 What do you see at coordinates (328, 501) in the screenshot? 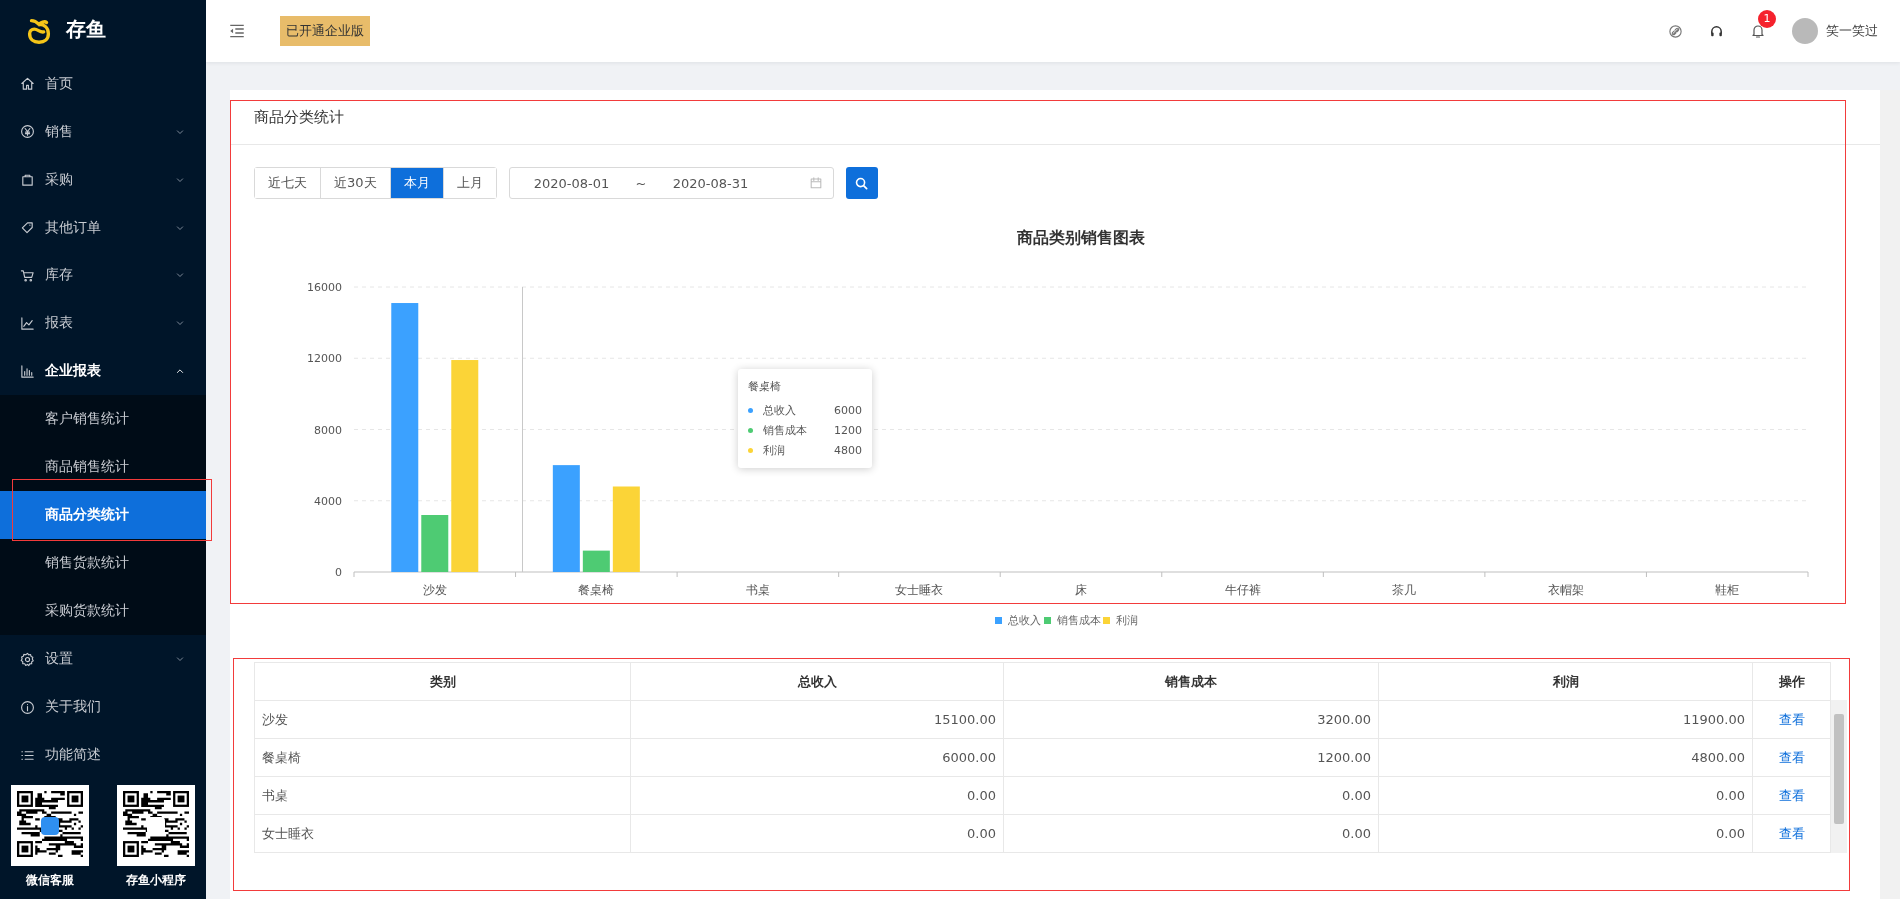
I see `y-axis-label: 4000` at bounding box center [328, 501].